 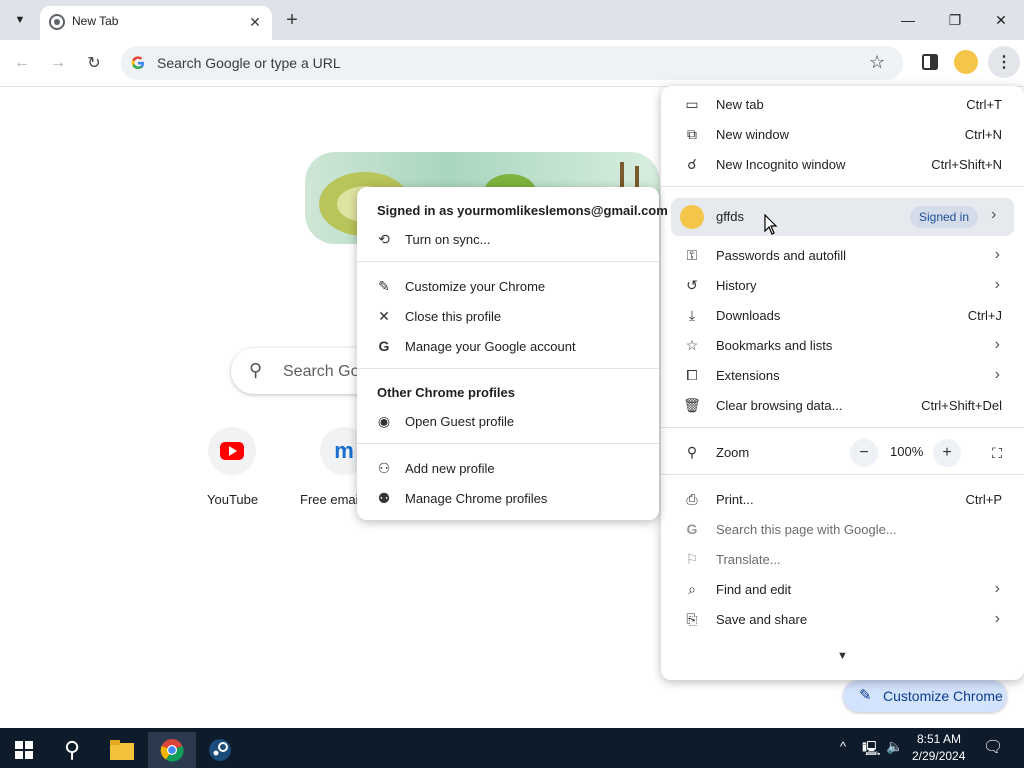 I want to click on puzzle-icon: ⧠, so click(x=692, y=374).